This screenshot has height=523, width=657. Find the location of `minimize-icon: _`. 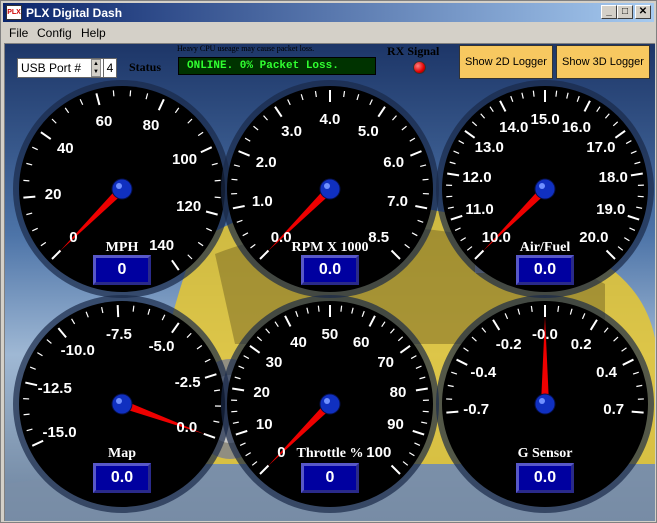

minimize-icon: _ is located at coordinates (609, 11).